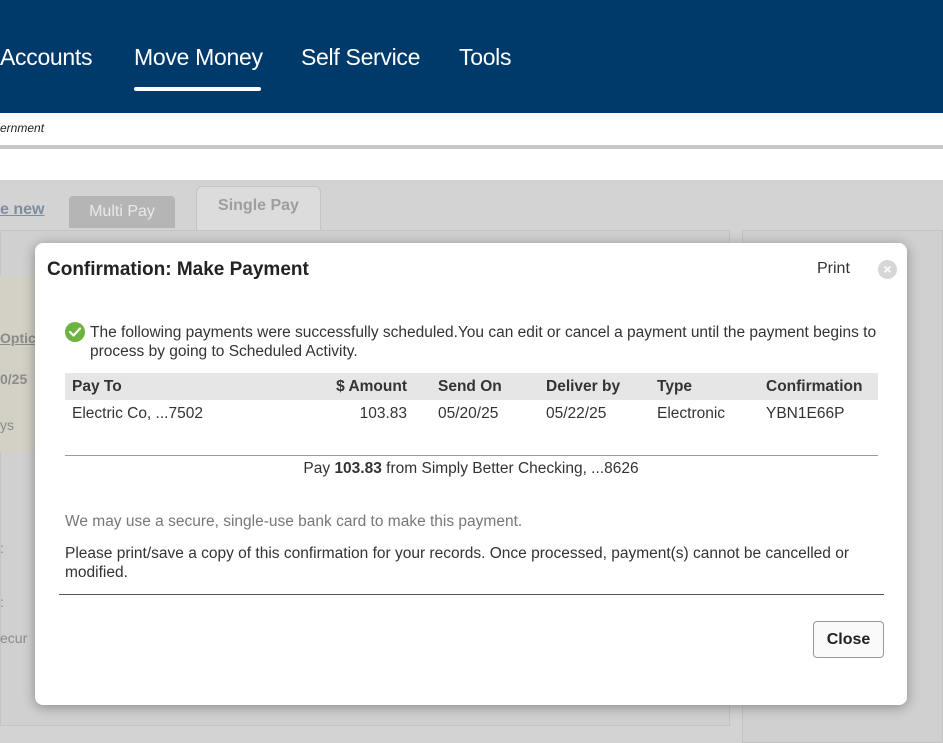 This screenshot has width=943, height=743. What do you see at coordinates (471, 164) in the screenshot?
I see `page-header-strip` at bounding box center [471, 164].